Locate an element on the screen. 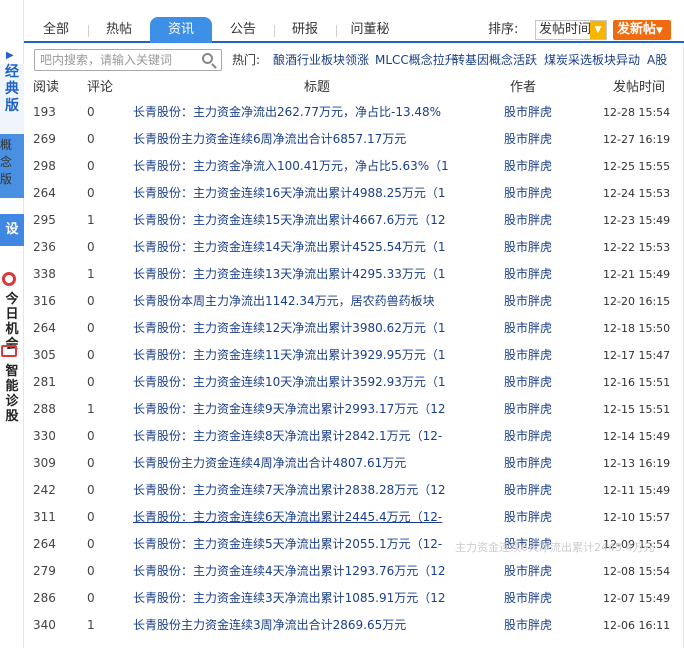 This screenshot has width=684, height=648. post-title-link: 长青股份：主力资金净流入100.41万元，净占比5.63%（1 is located at coordinates (300, 166).